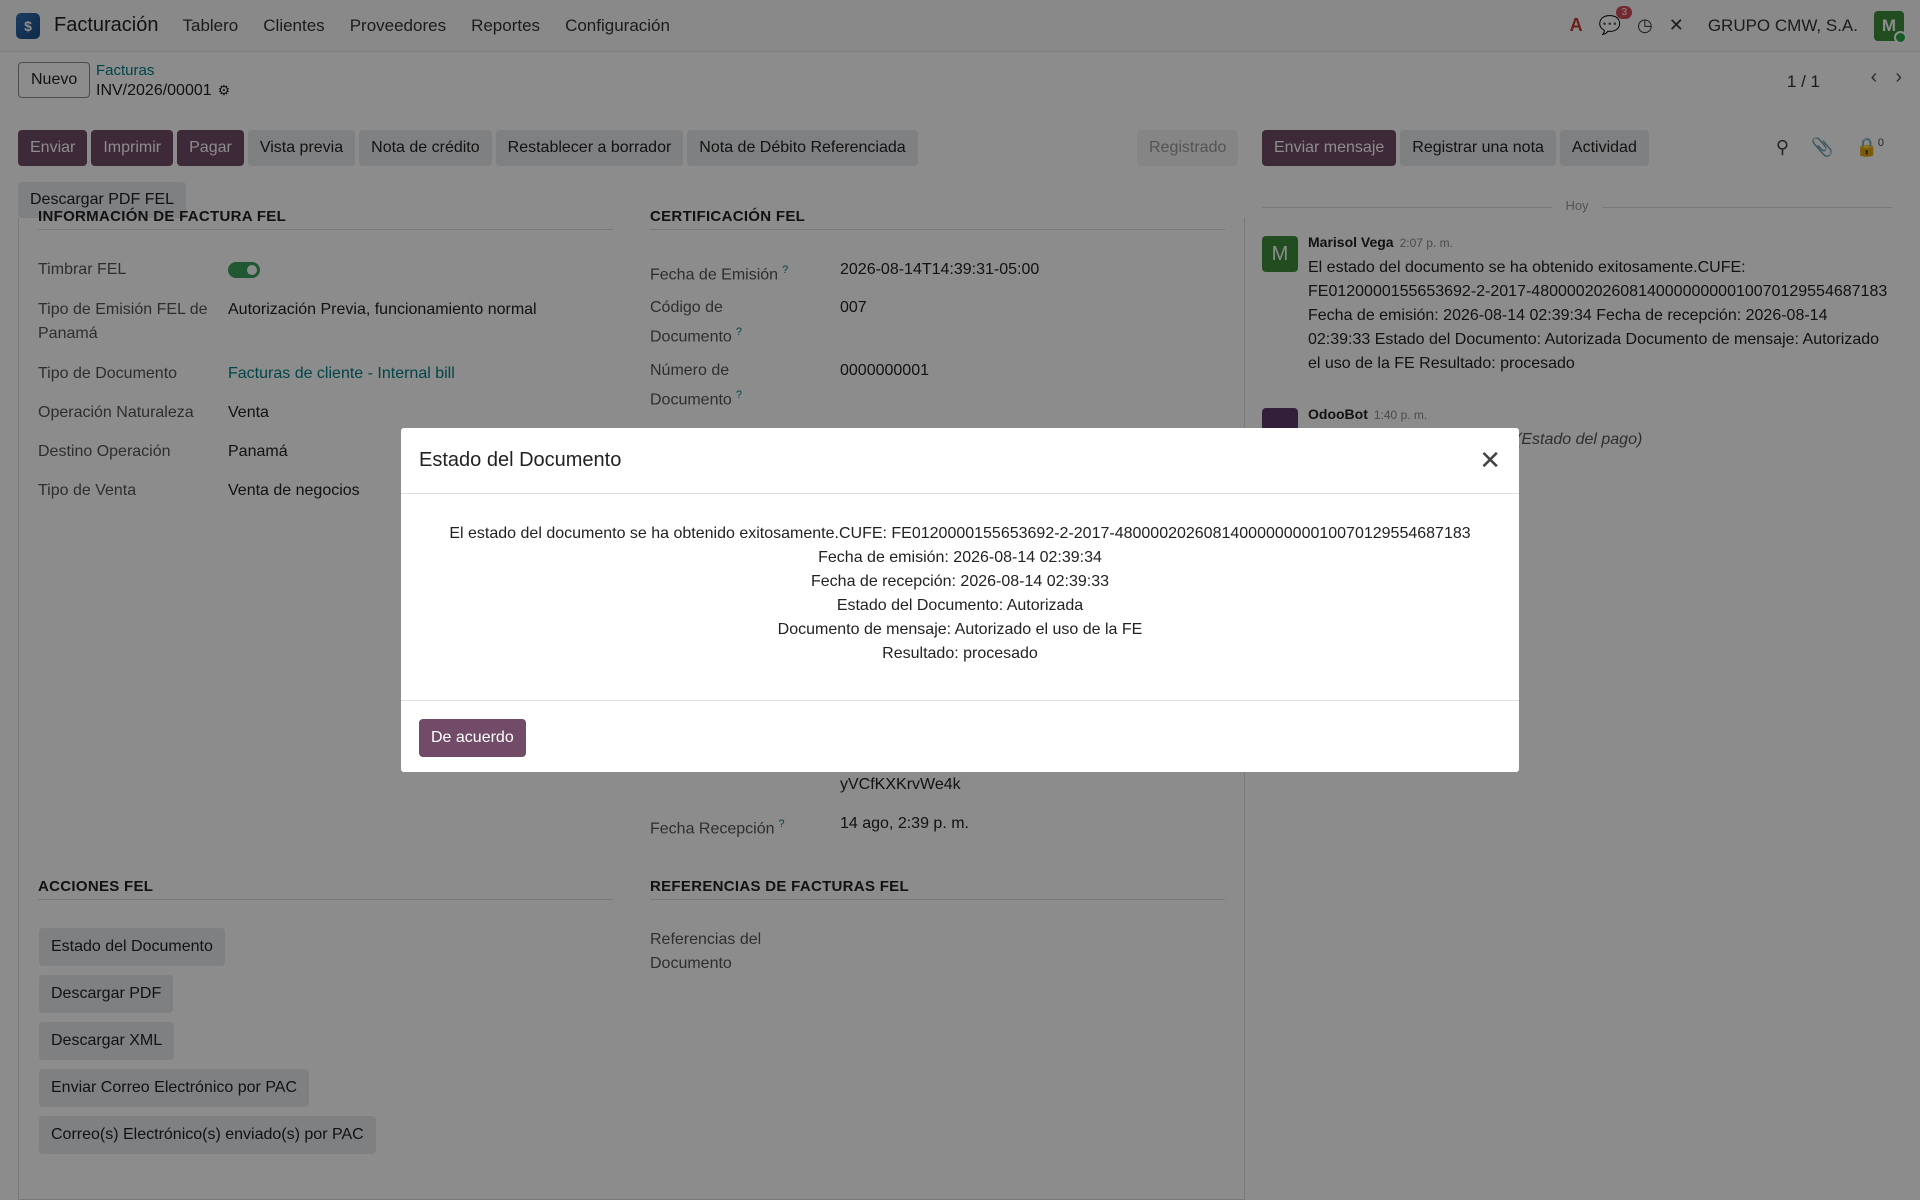 The width and height of the screenshot is (1920, 1200). Describe the element at coordinates (960, 653) in the screenshot. I see `modal-line: Resultado: procesado` at that location.